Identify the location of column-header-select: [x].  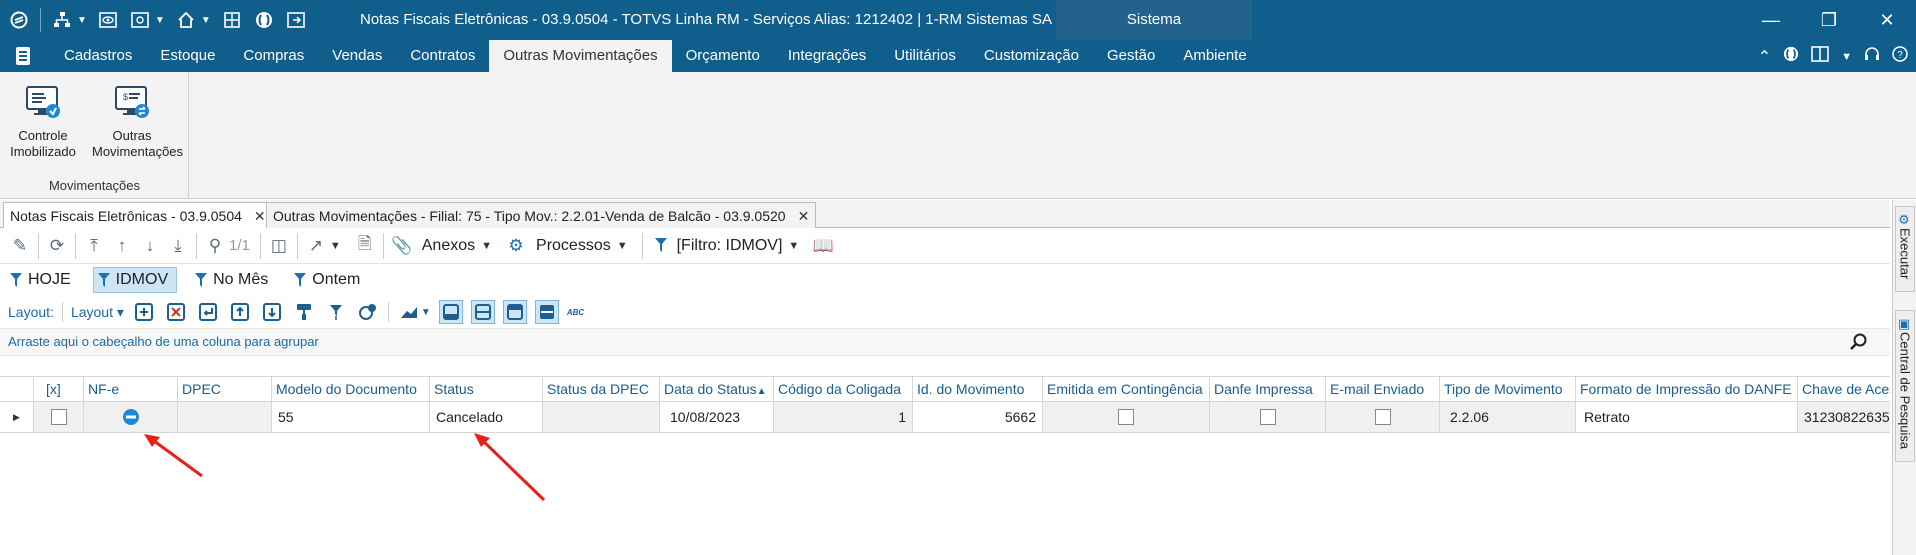
(59, 389).